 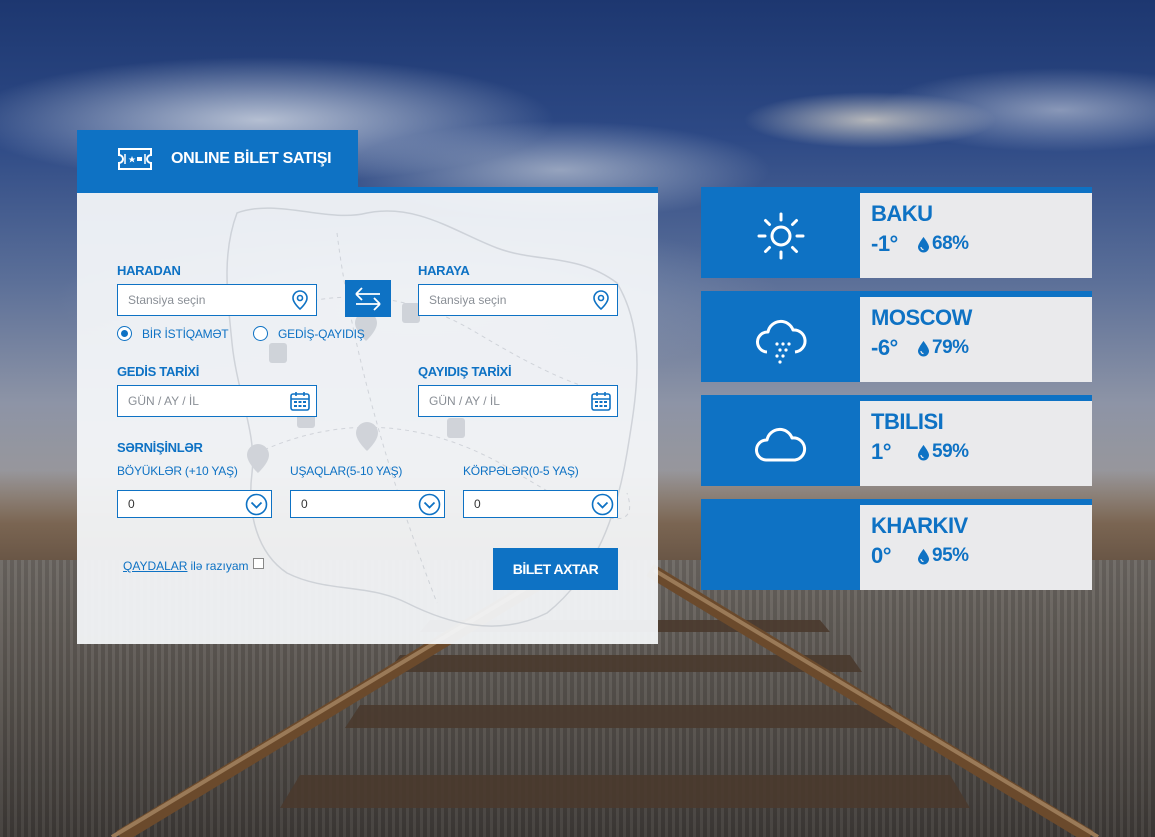 I want to click on one-way-radio: BİR İSTİQAMƏT, so click(x=173, y=333).